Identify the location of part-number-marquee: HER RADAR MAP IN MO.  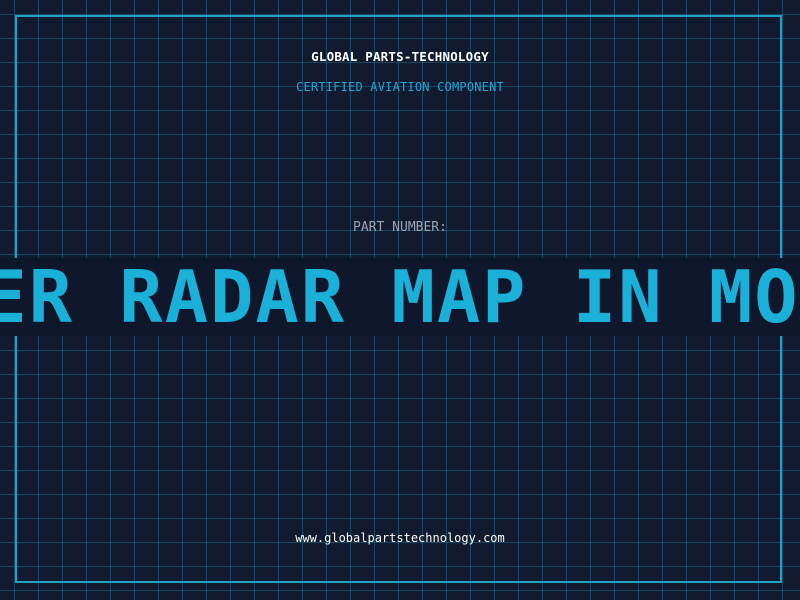
(400, 297).